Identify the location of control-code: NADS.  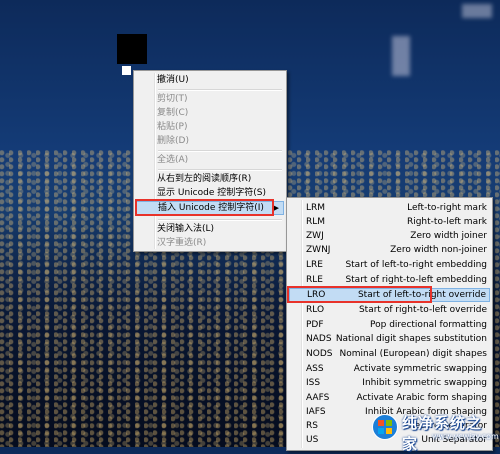
(319, 339).